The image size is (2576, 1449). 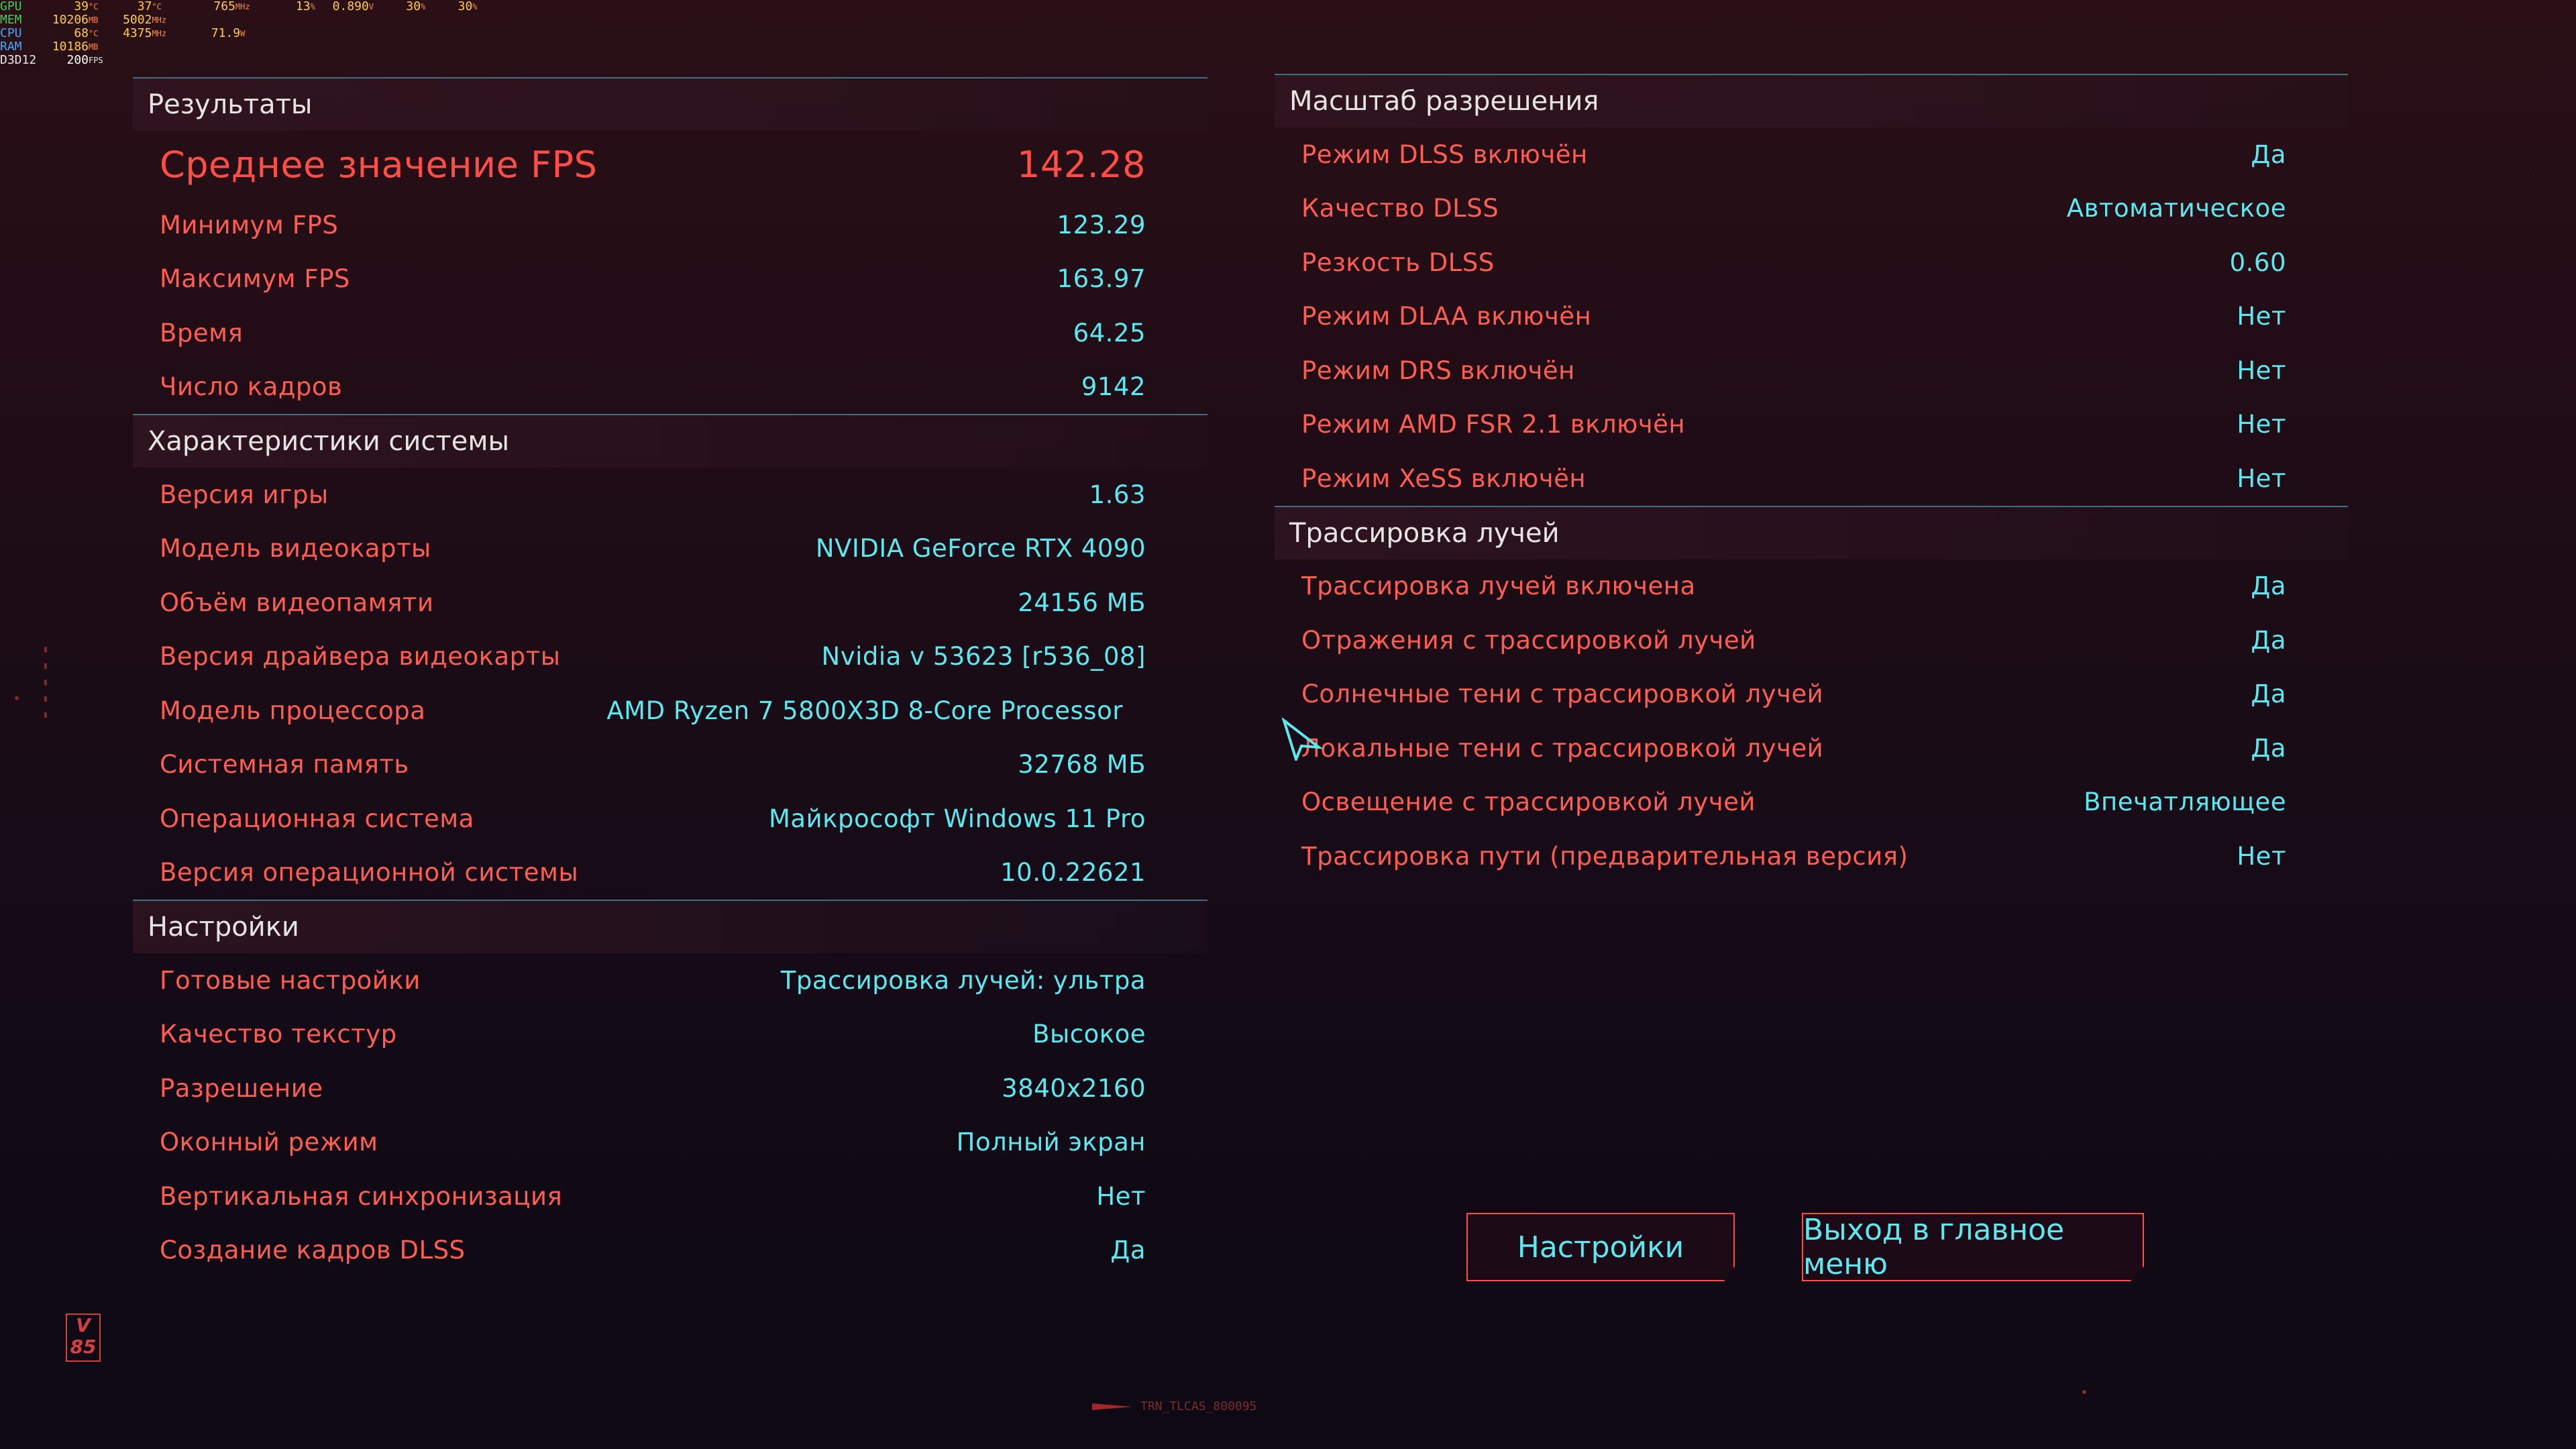 I want to click on raytracing-row: Отражения с трассировкой лучей Да, so click(x=1811, y=640).